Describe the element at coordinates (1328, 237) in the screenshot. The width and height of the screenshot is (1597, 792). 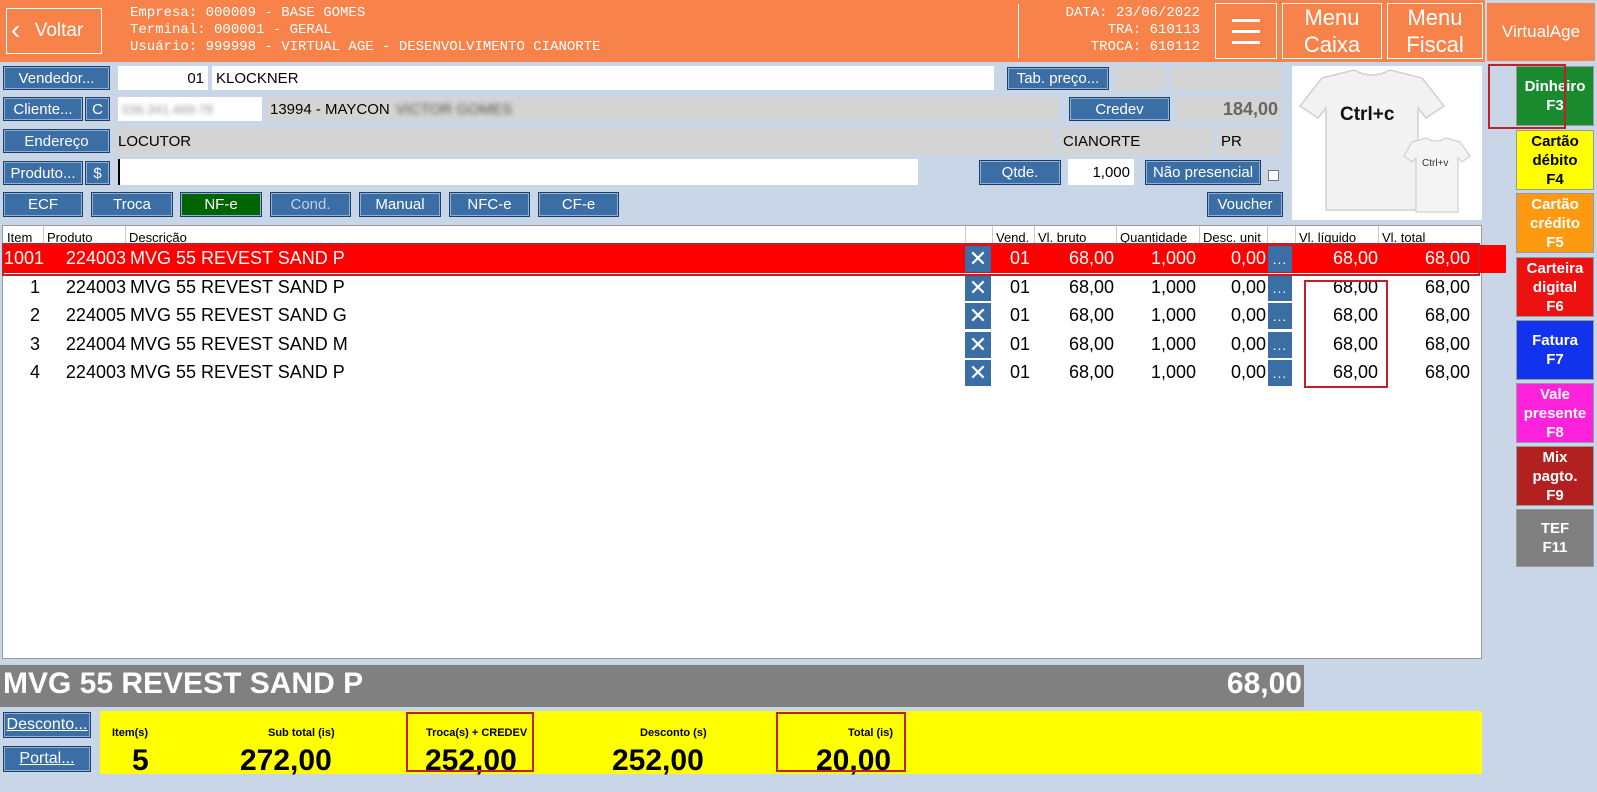
I see `col-vl-liquido: Vl. líquido` at that location.